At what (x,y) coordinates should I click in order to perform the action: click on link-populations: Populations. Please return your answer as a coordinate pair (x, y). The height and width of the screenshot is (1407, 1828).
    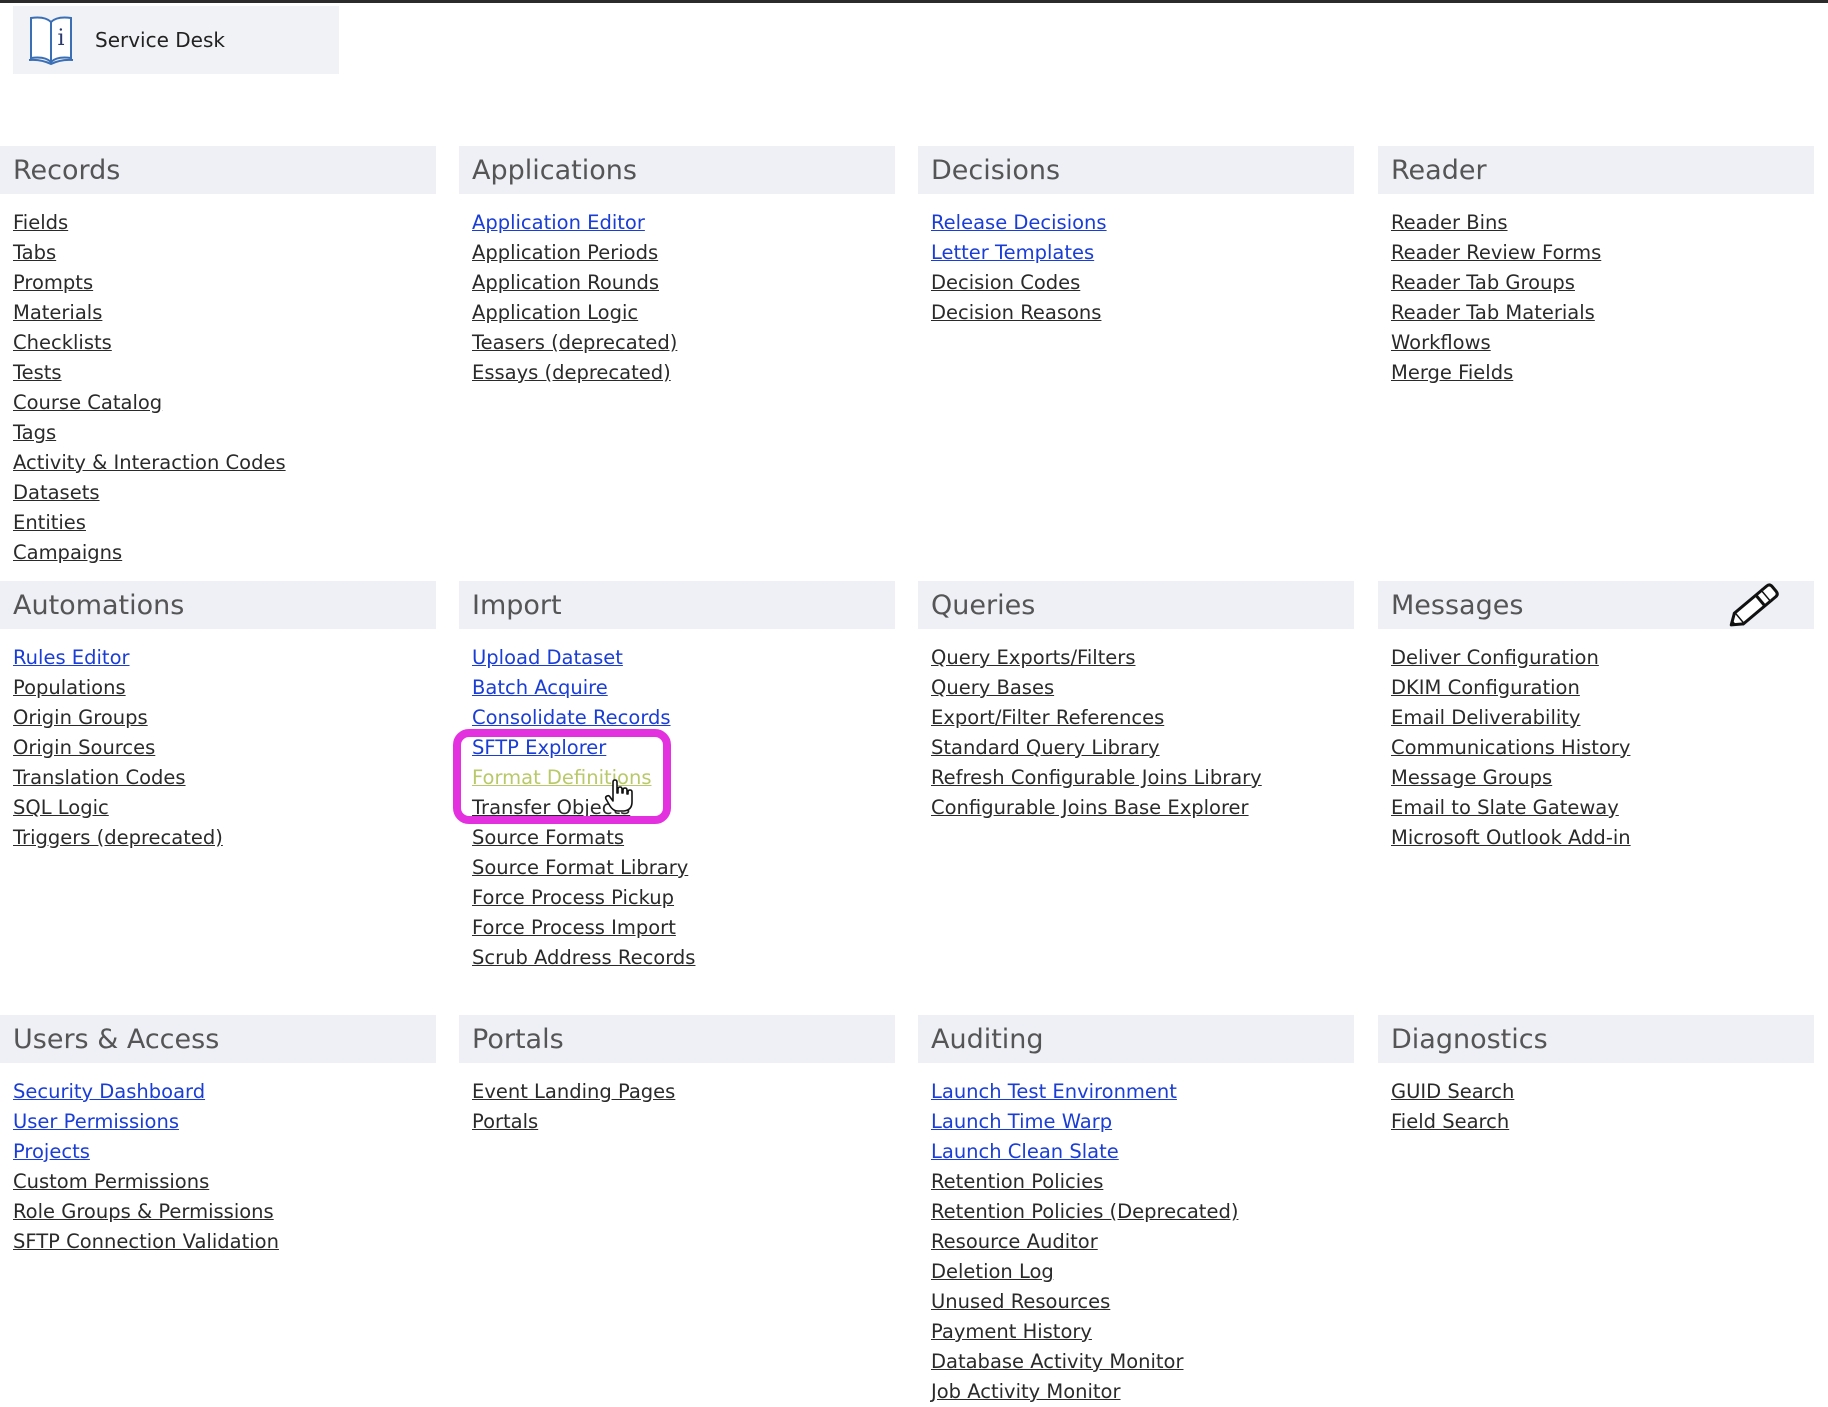
    Looking at the image, I should click on (69, 687).